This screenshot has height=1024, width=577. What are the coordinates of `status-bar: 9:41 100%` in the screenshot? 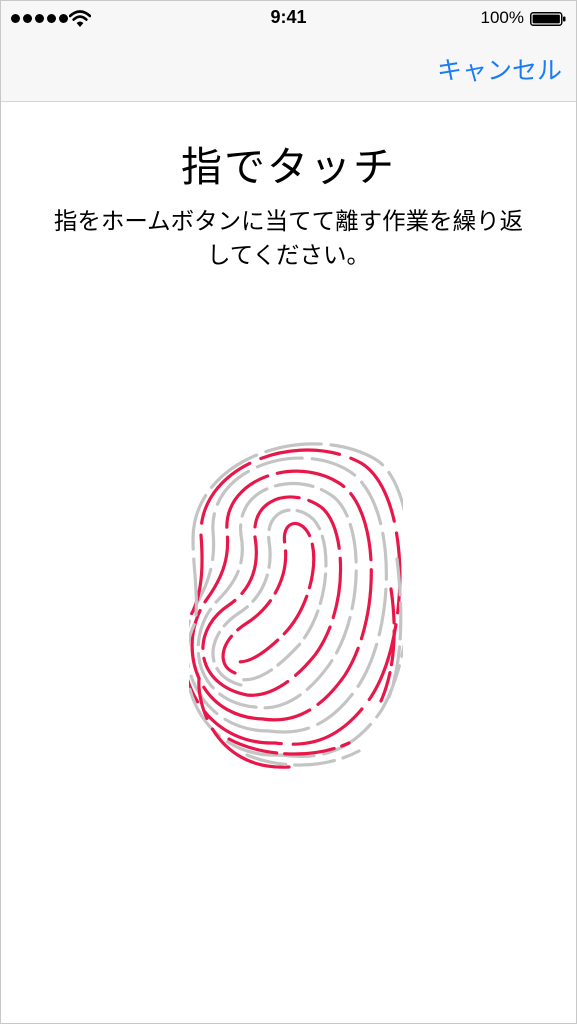 It's located at (288, 19).